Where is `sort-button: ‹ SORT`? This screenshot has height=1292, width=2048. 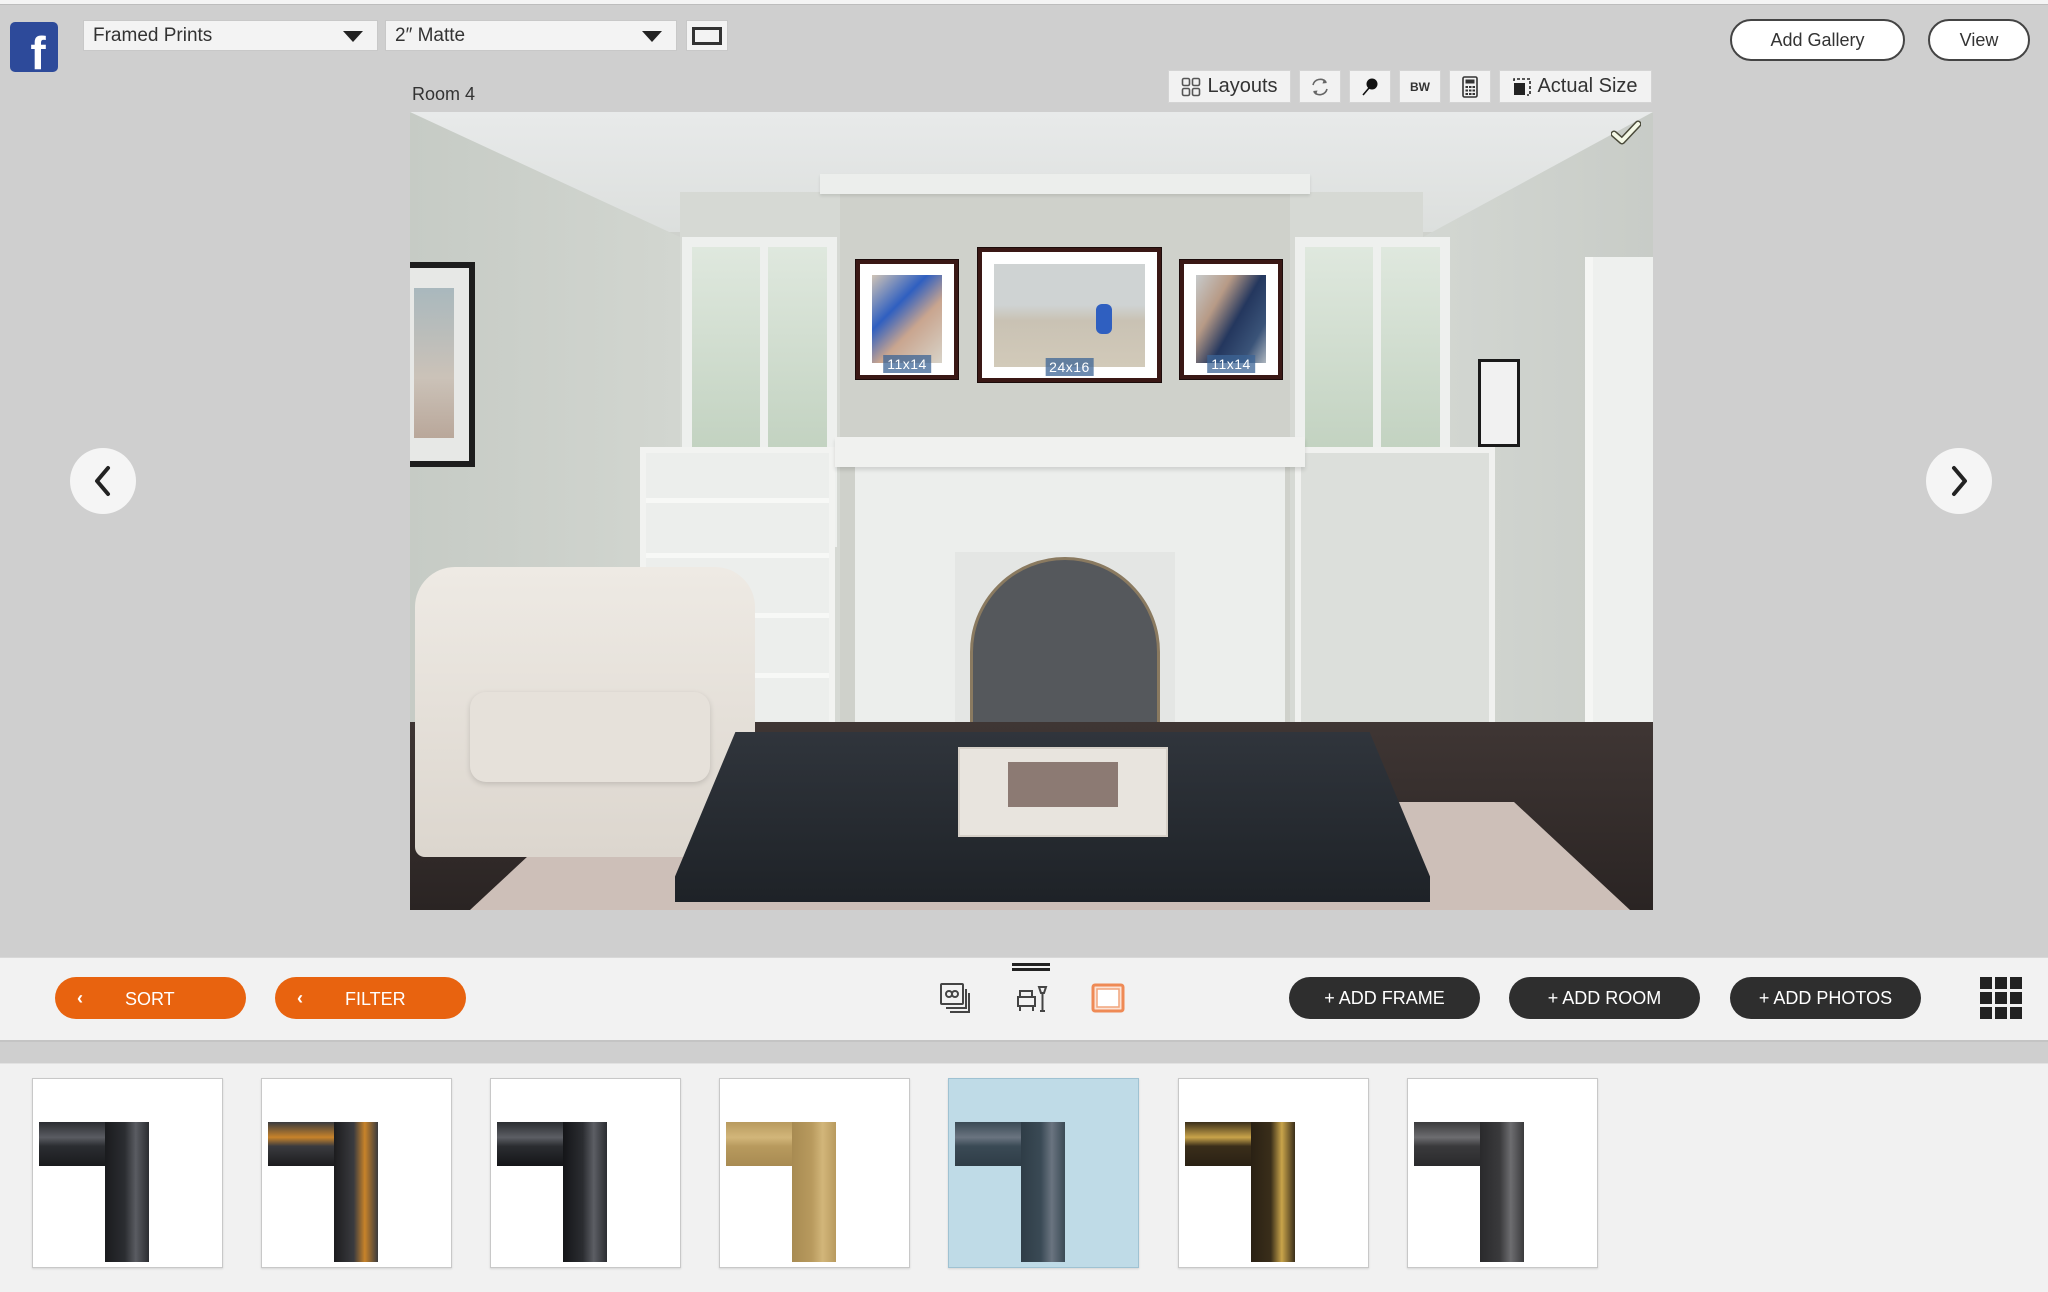 sort-button: ‹ SORT is located at coordinates (150, 998).